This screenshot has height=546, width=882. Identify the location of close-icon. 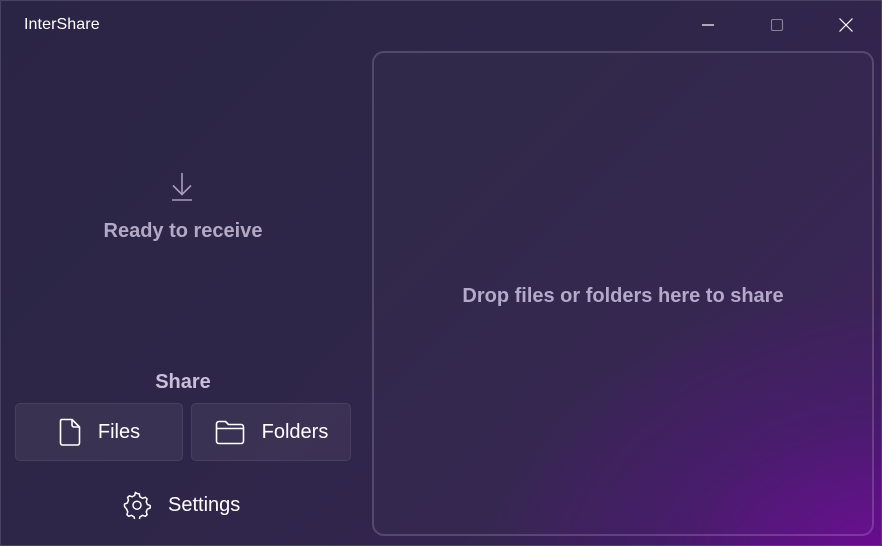
(846, 25).